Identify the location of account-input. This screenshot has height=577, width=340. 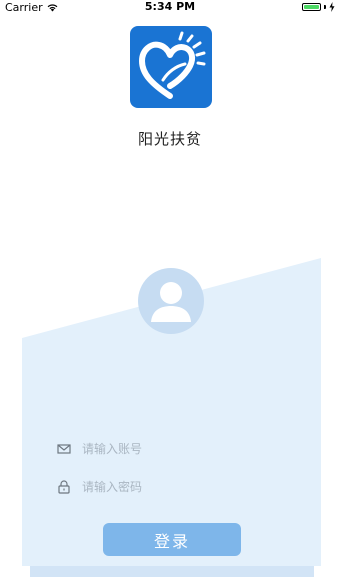
(182, 449).